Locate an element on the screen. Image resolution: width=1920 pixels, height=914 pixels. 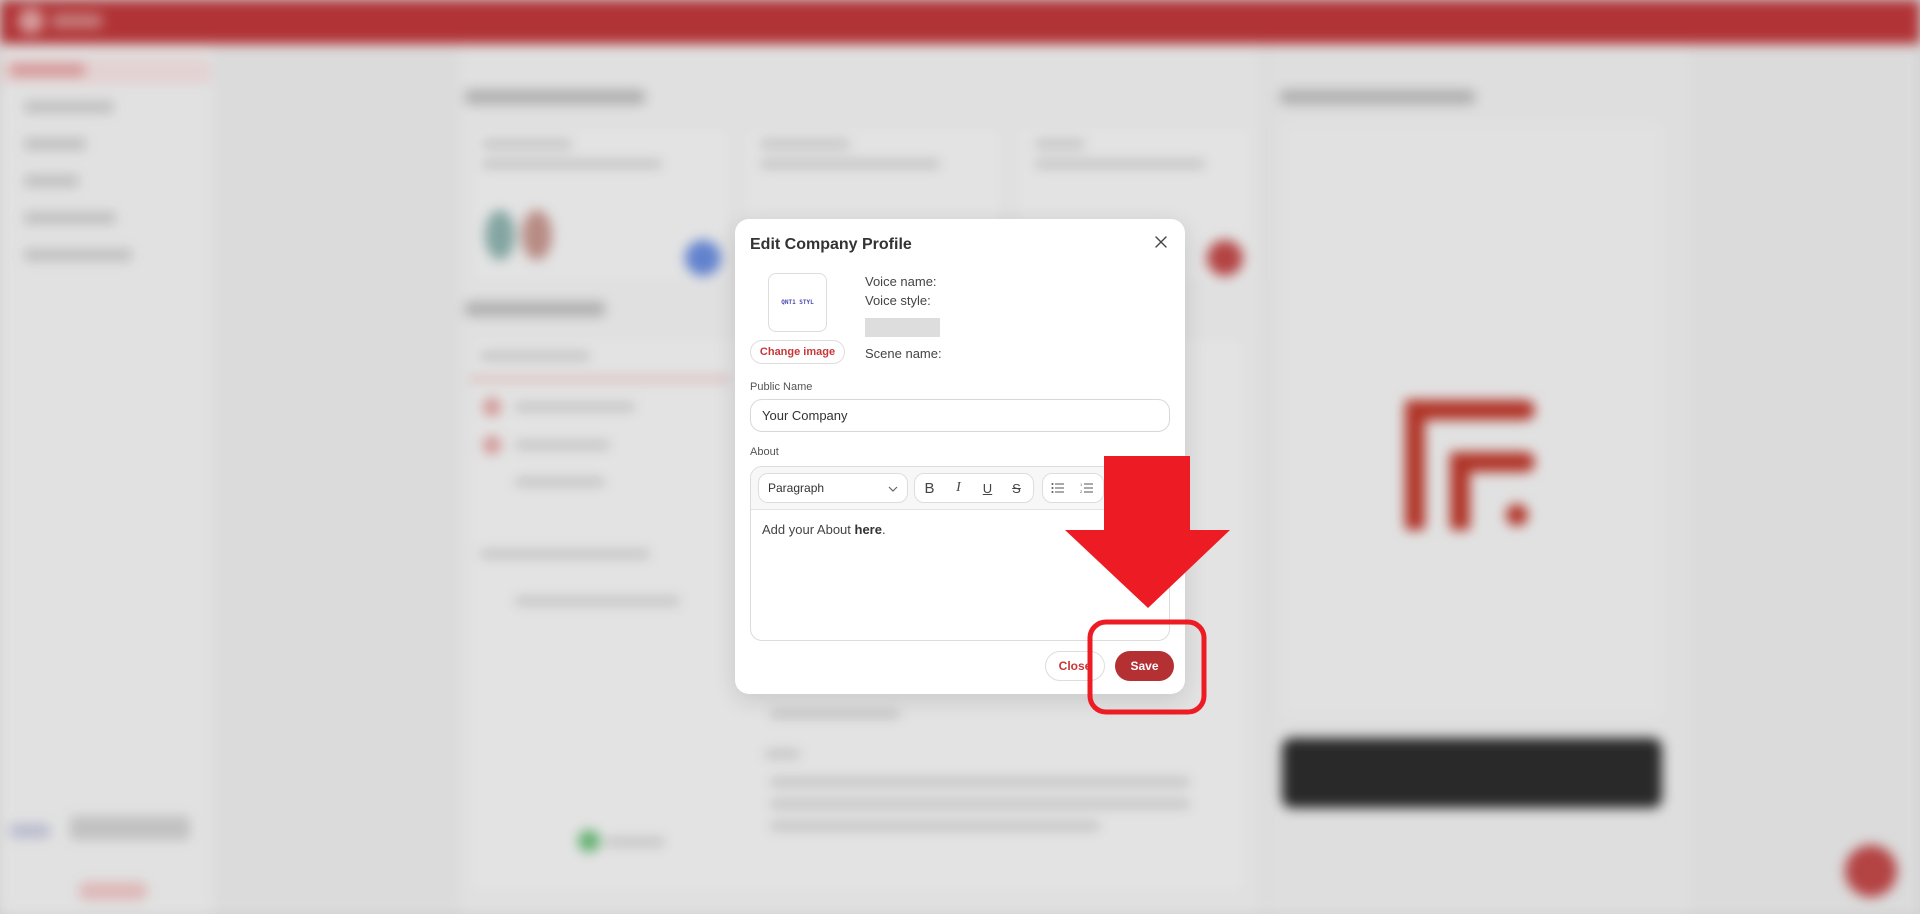
company-avatar: QNT1 STYL is located at coordinates (797, 302).